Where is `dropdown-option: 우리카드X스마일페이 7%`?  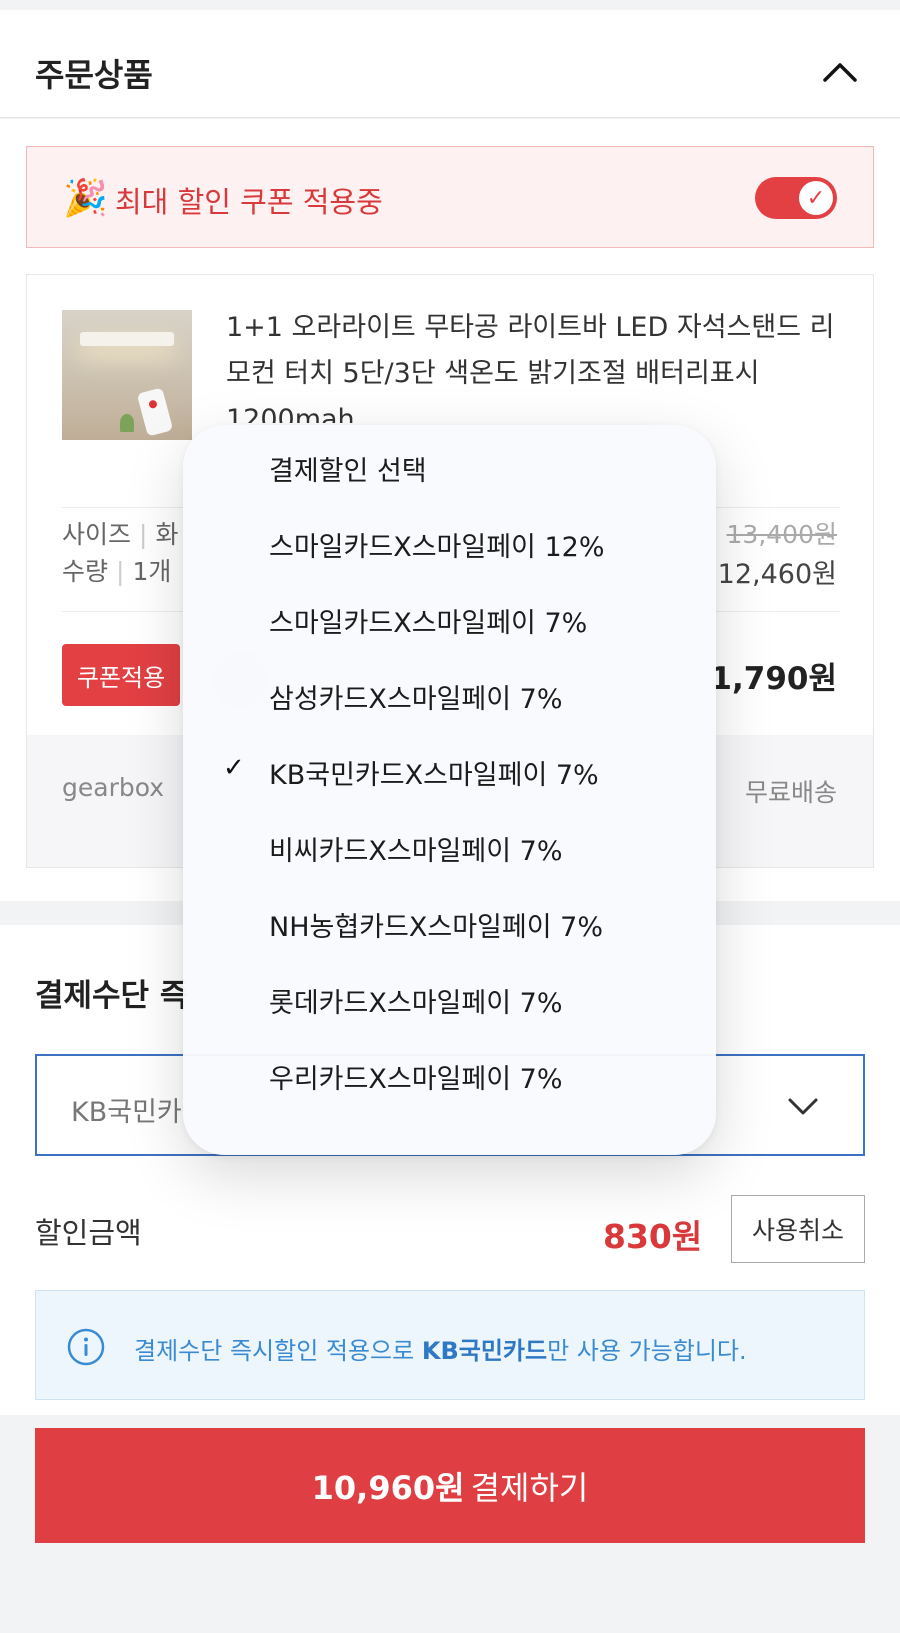
dropdown-option: 우리카드X스마일페이 7% is located at coordinates (415, 1076).